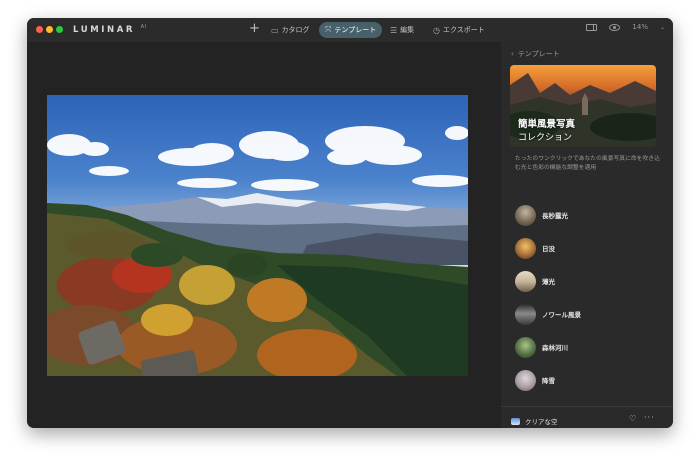  What do you see at coordinates (587, 163) in the screenshot?
I see `collection-description: たったのワンクリックであなたの風景写真に命を吹き込む光と色彩の機能な調整を適用` at bounding box center [587, 163].